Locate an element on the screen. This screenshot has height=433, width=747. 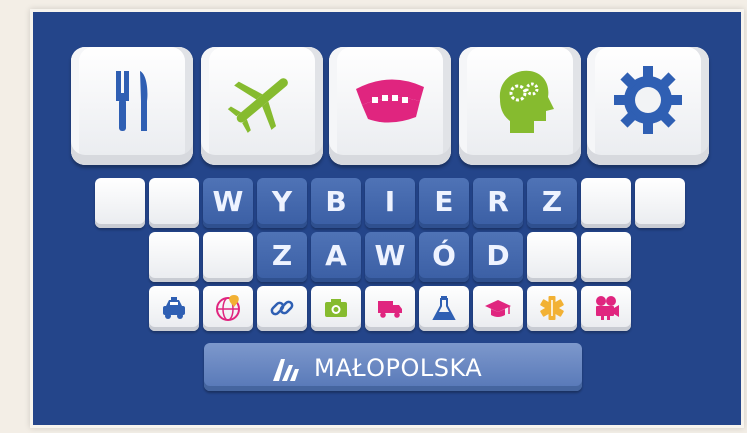
link-icon is located at coordinates (282, 308).